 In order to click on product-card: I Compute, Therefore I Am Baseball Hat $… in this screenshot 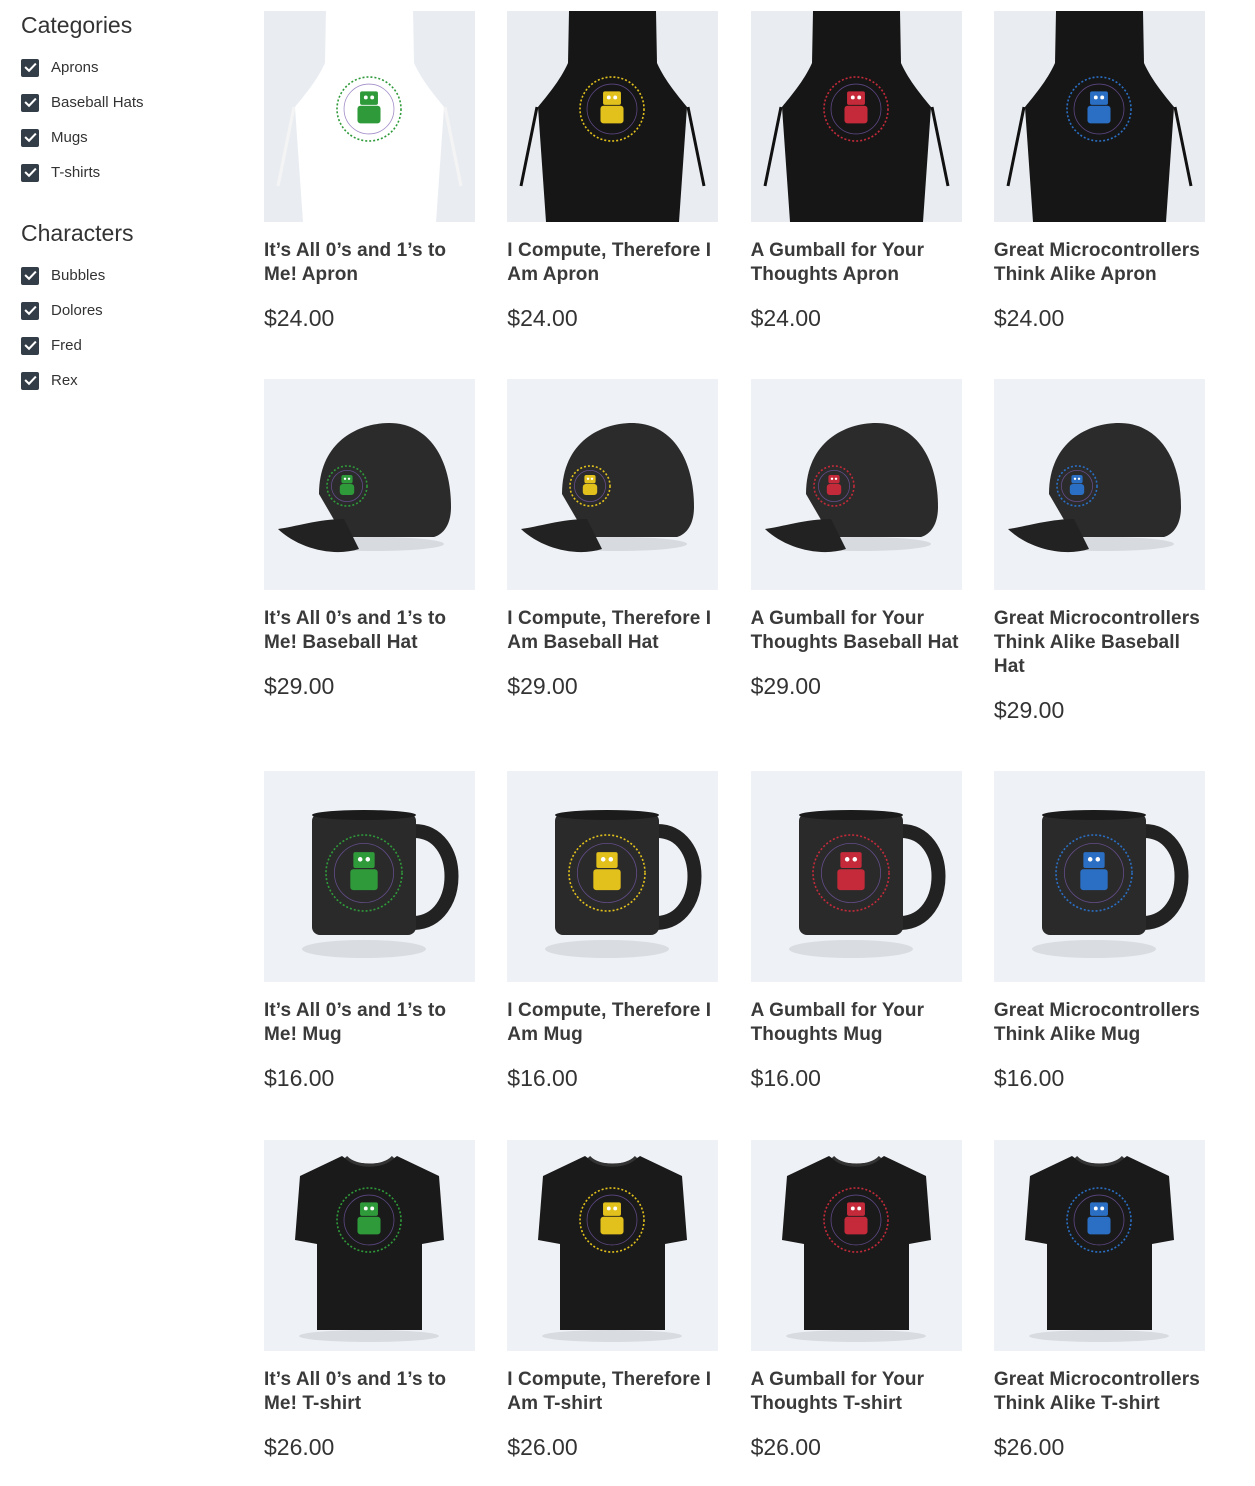, I will do `click(613, 575)`.